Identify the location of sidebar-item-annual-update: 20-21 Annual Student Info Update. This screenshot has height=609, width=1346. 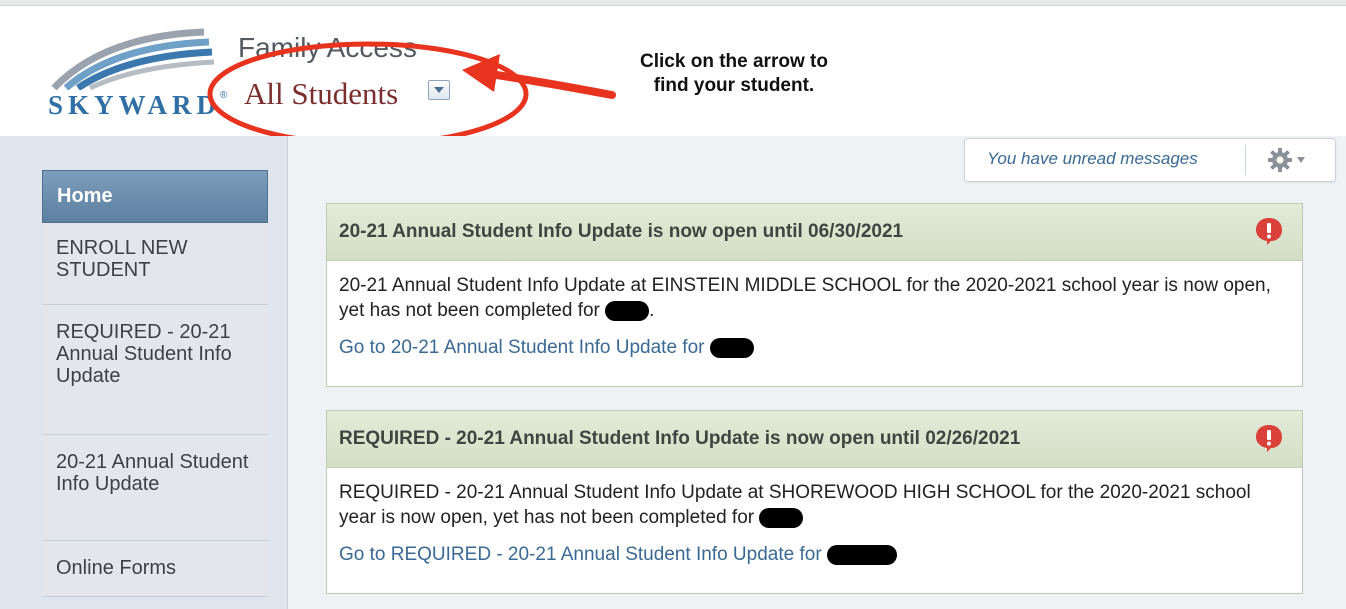
(155, 488).